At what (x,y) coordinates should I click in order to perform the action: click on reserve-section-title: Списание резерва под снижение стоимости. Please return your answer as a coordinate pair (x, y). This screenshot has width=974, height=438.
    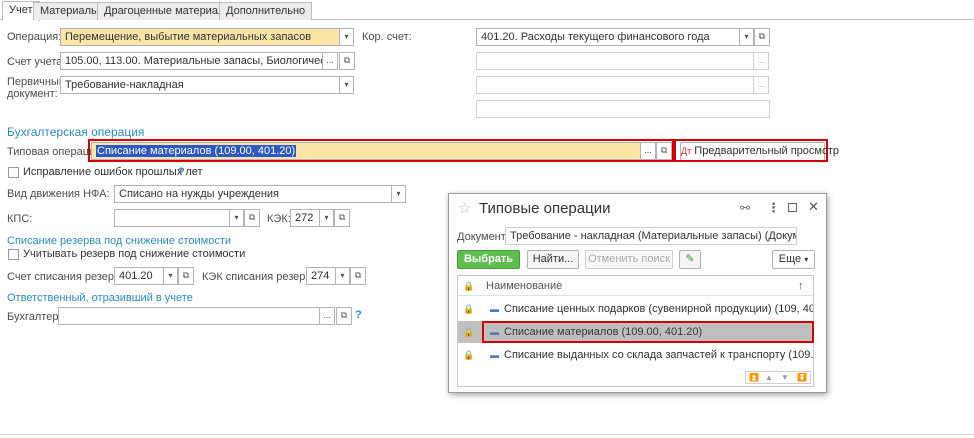
    Looking at the image, I should click on (119, 241).